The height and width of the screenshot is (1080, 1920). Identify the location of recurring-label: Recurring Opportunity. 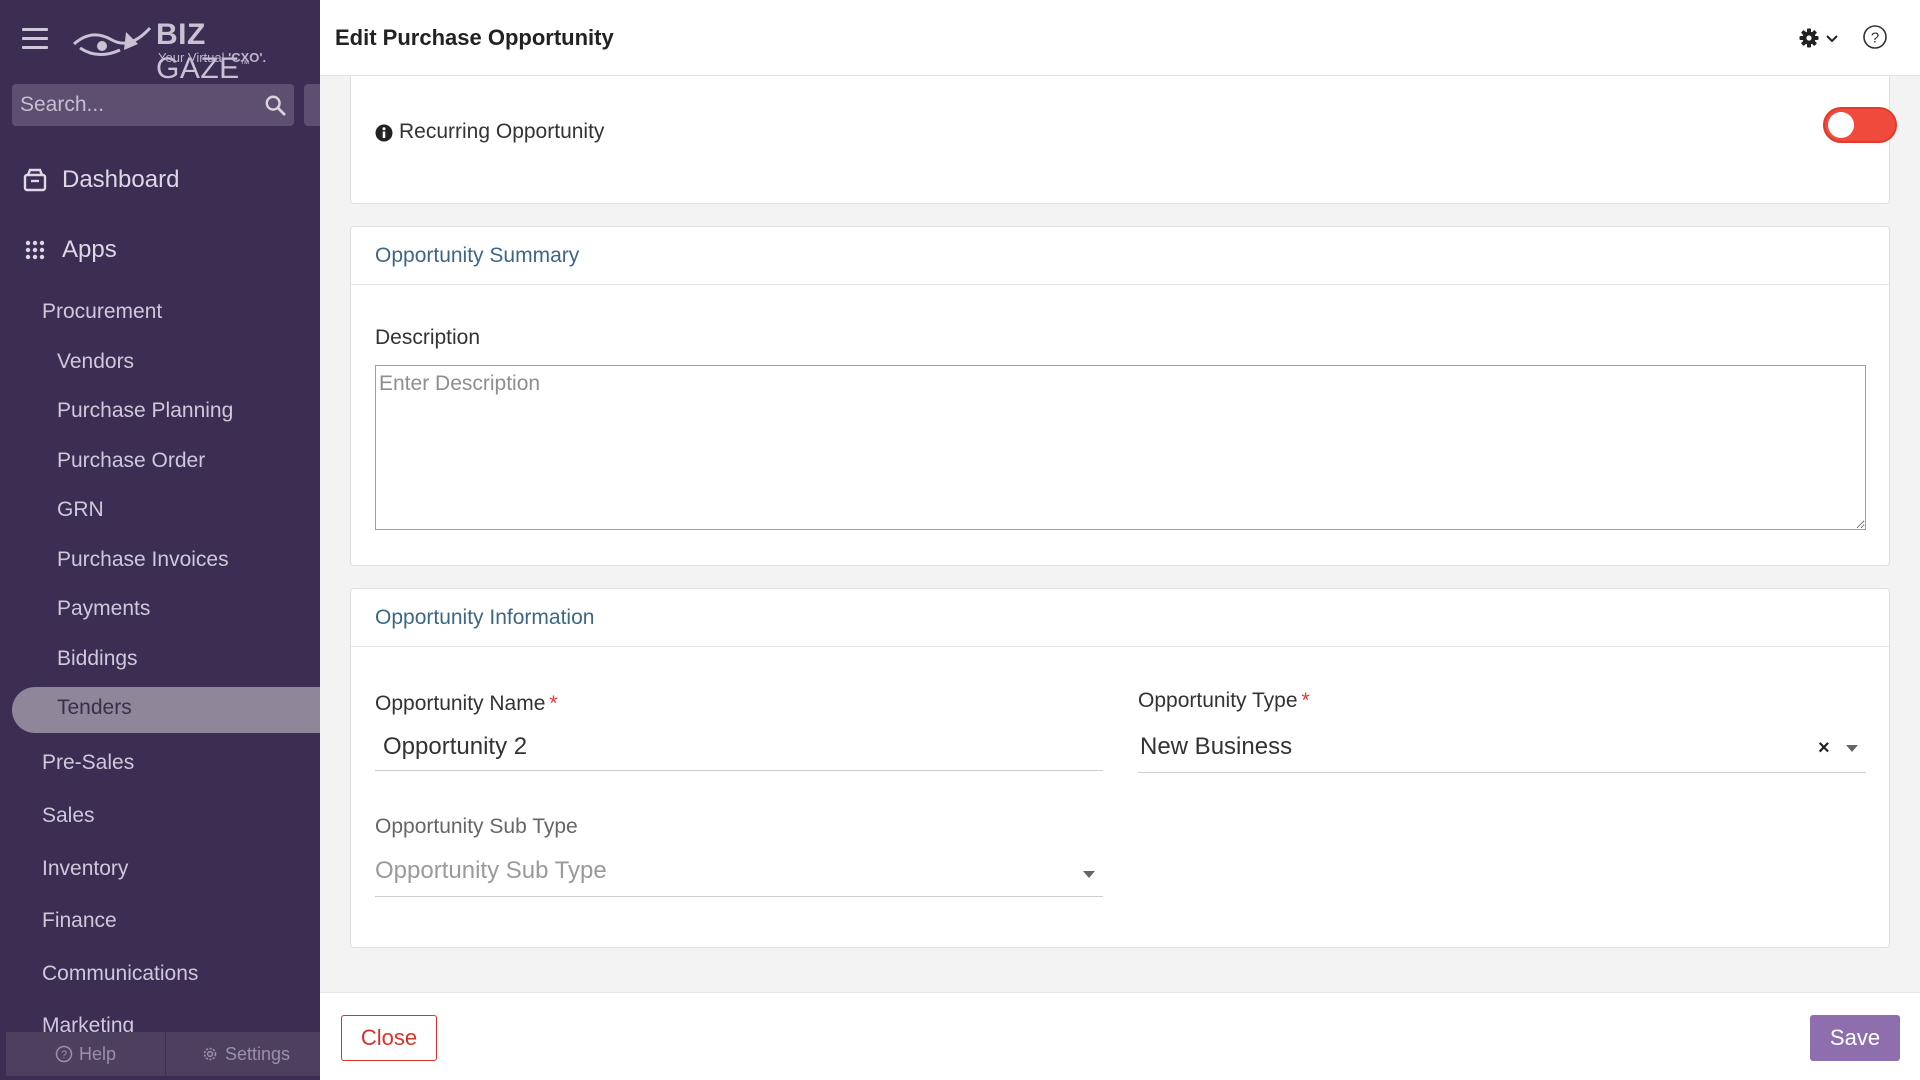
(502, 131).